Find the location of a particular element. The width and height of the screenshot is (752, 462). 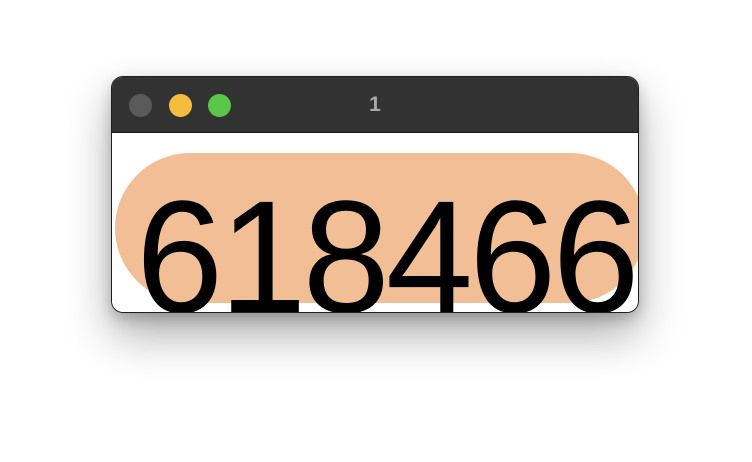

title-bar: 1 is located at coordinates (375, 105).